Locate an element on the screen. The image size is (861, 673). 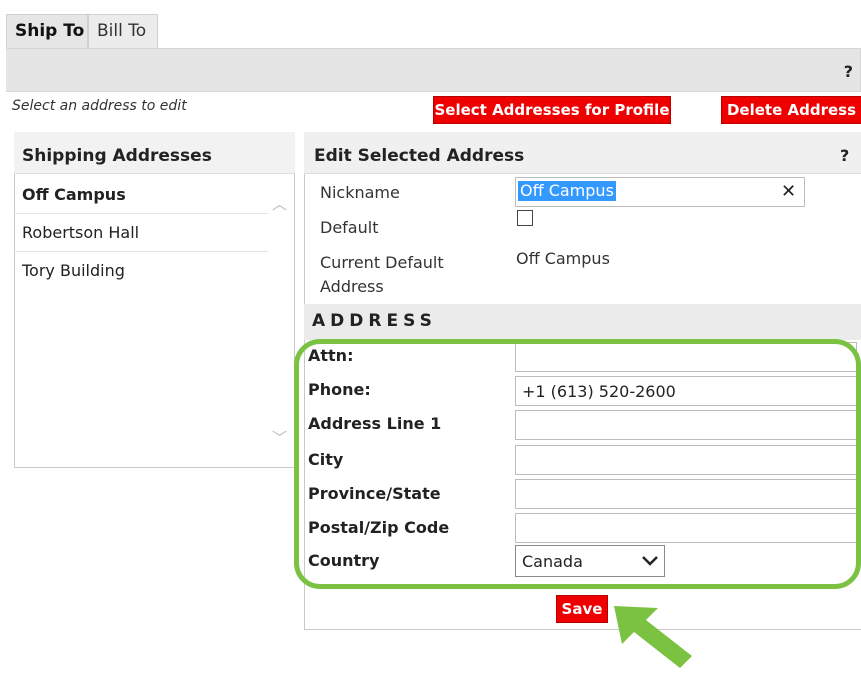
address-line-1-field is located at coordinates (686, 425).